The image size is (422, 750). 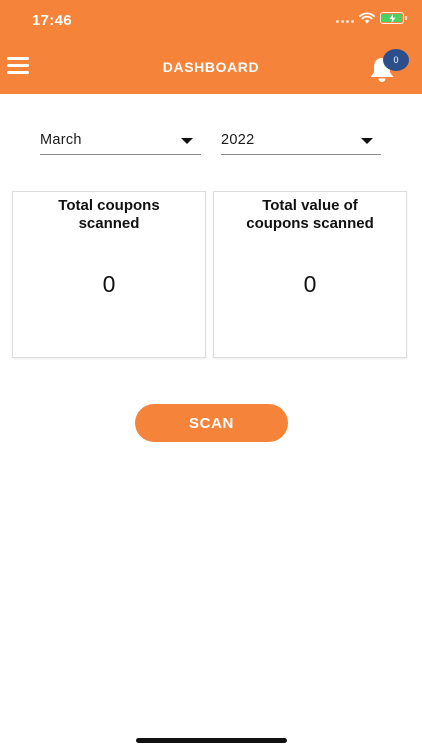 What do you see at coordinates (396, 60) in the screenshot?
I see `notification-badge: 0` at bounding box center [396, 60].